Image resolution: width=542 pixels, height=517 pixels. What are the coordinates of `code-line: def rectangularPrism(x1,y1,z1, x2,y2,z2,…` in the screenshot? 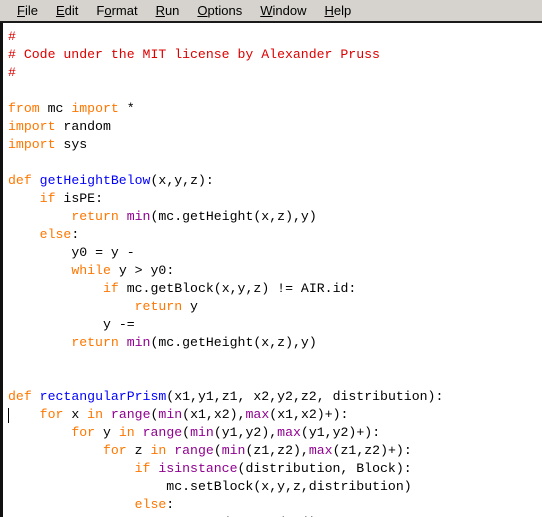 It's located at (272, 397).